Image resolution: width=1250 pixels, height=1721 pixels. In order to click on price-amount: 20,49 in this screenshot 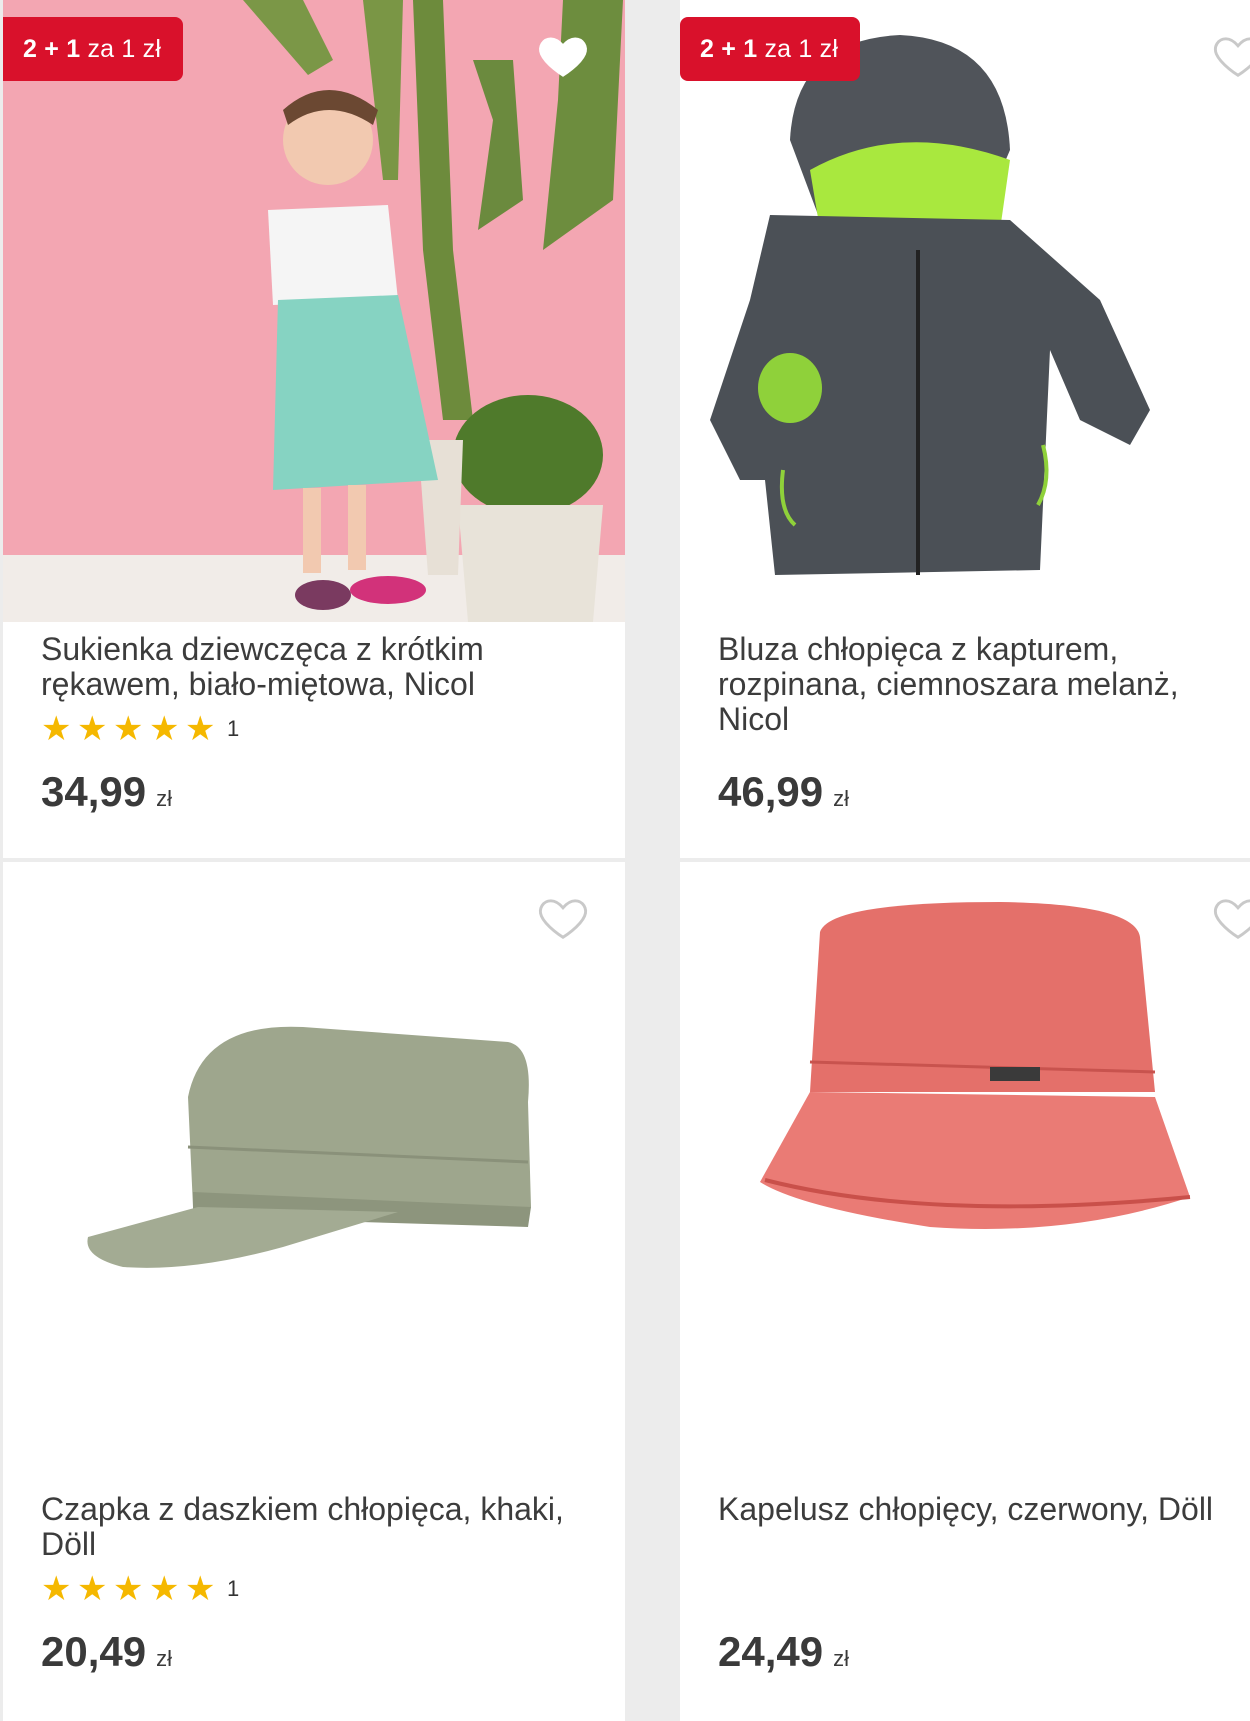, I will do `click(94, 1651)`.